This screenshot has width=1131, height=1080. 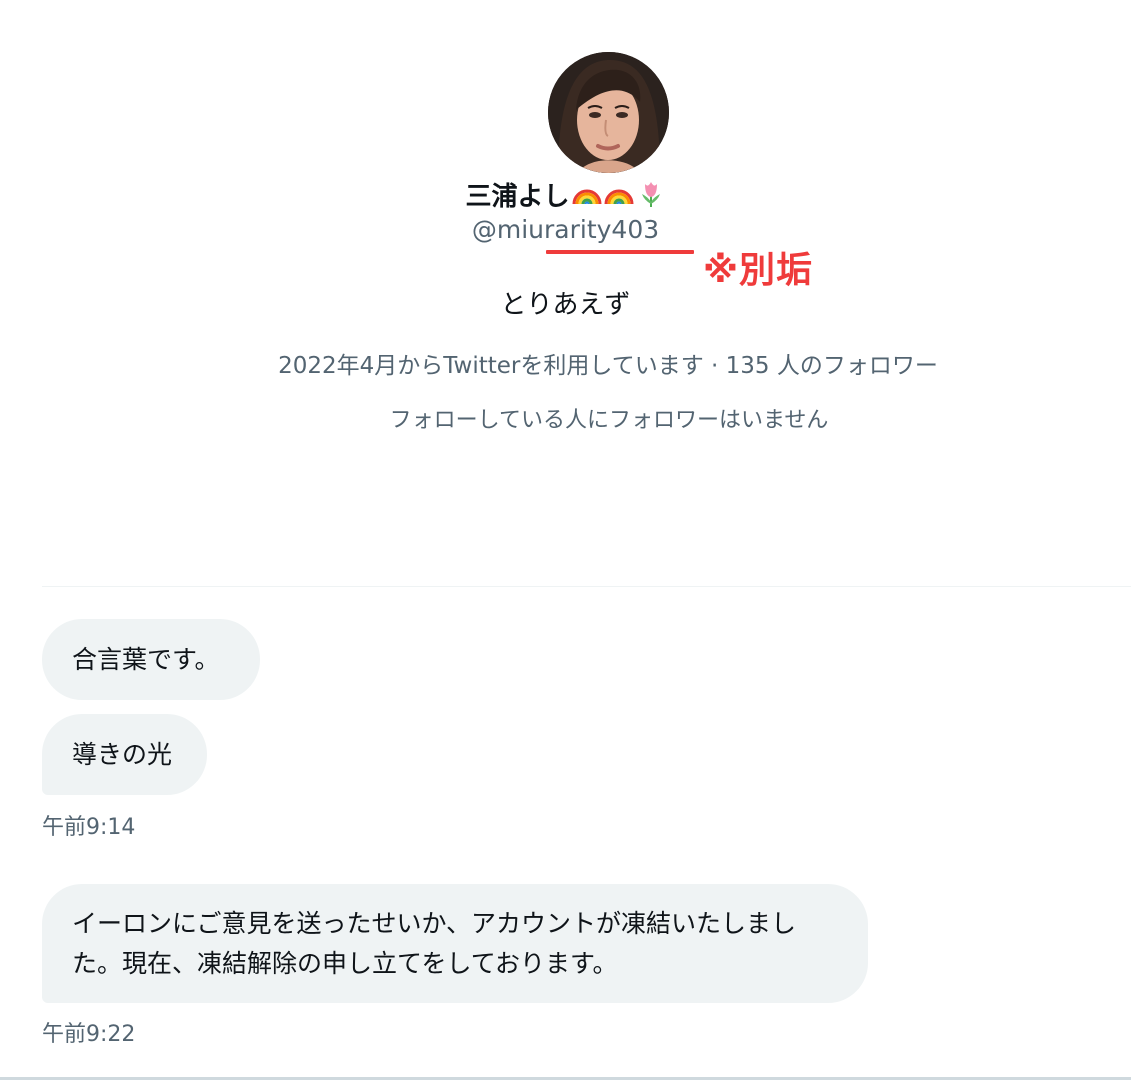 What do you see at coordinates (151, 659) in the screenshot?
I see `message-bubble: 合言葉です。` at bounding box center [151, 659].